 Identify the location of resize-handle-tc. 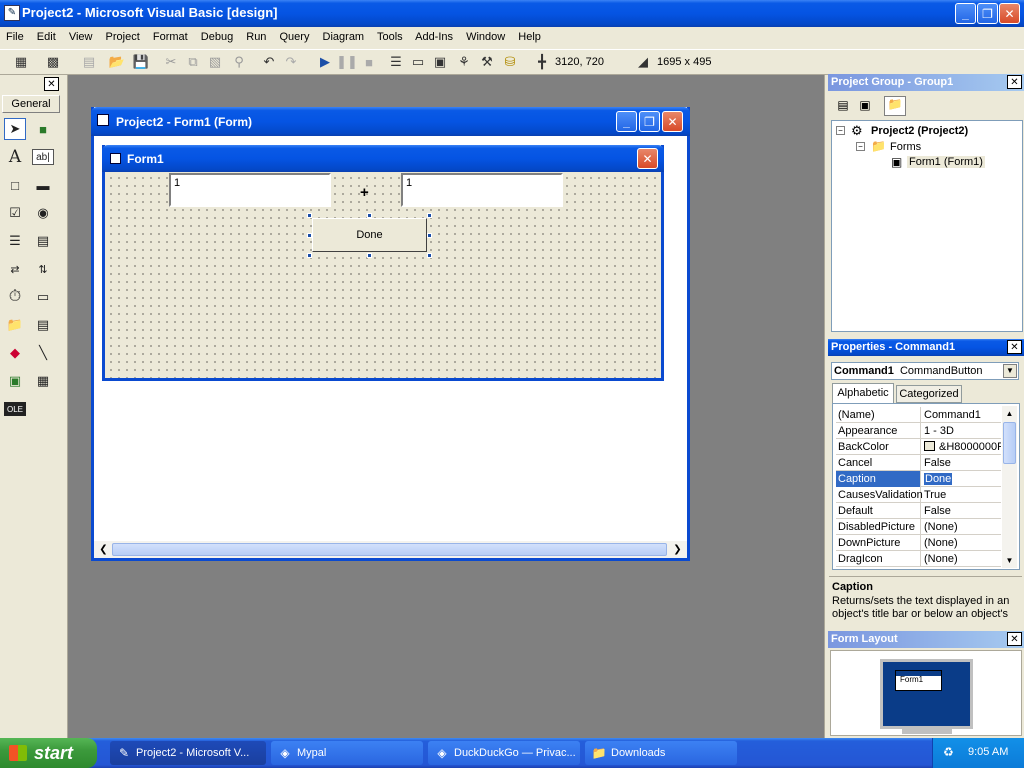
(369, 215).